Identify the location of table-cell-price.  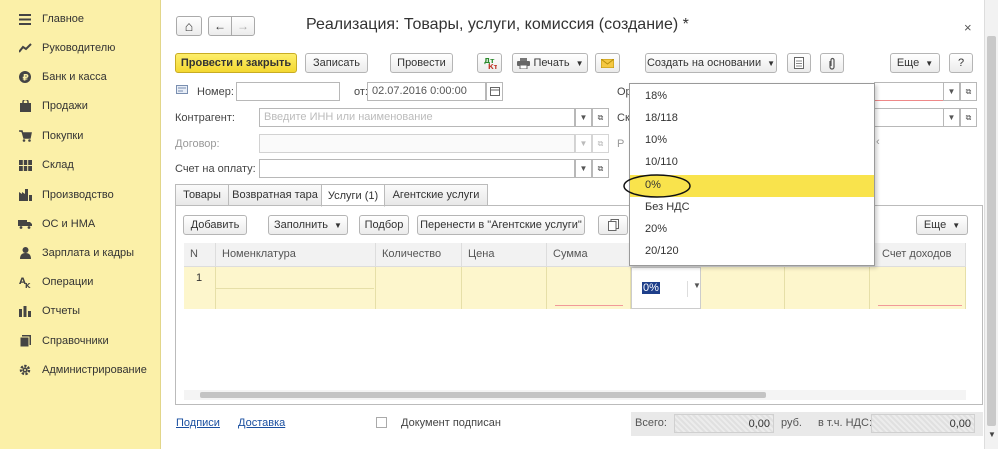
(504, 288).